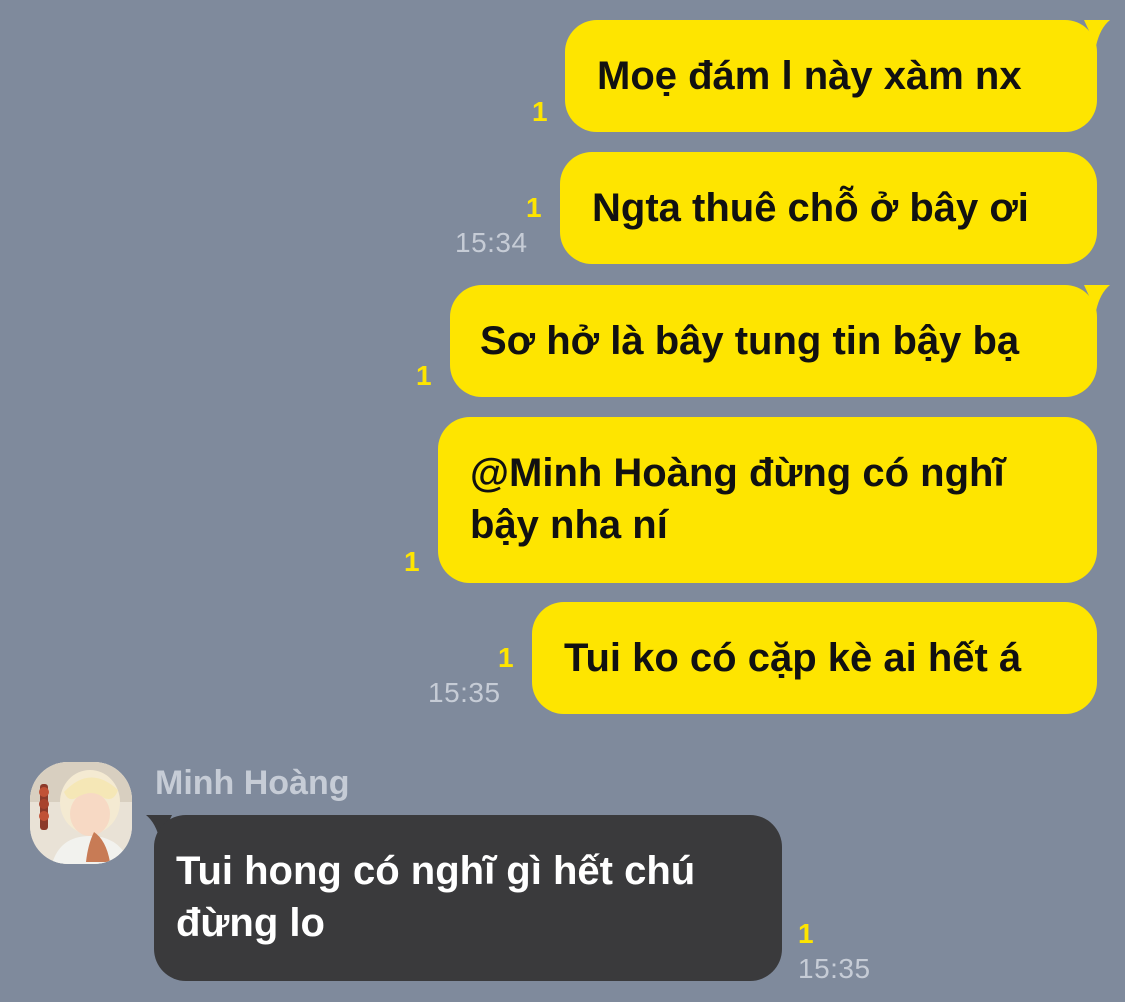 Image resolution: width=1125 pixels, height=1002 pixels. I want to click on message-text: Tui ko có cặp kè ai hết á, so click(793, 658).